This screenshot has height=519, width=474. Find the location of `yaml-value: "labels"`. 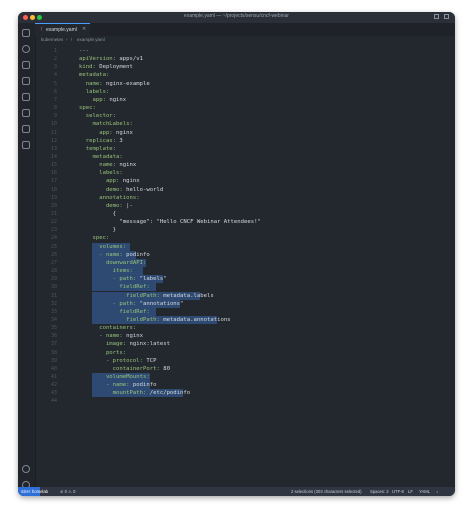

yaml-value: "labels" is located at coordinates (151, 279).